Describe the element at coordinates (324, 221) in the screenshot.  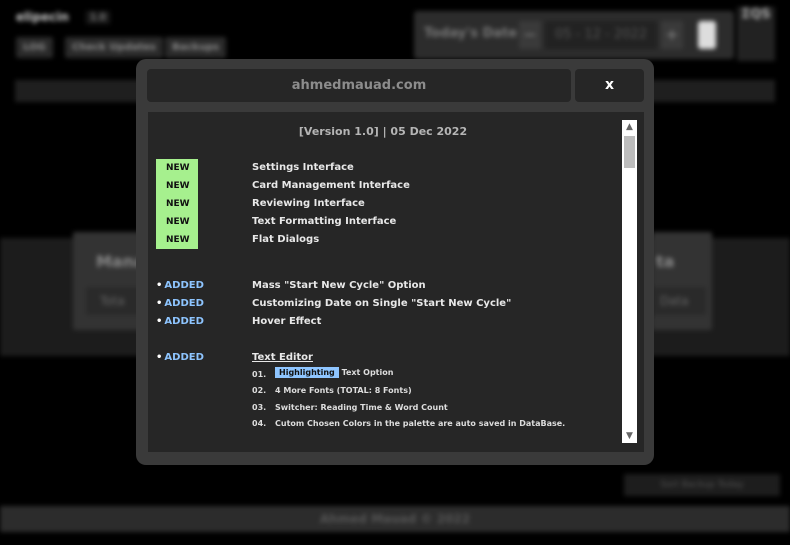
I see `new-item: Text Formatting Interface` at that location.